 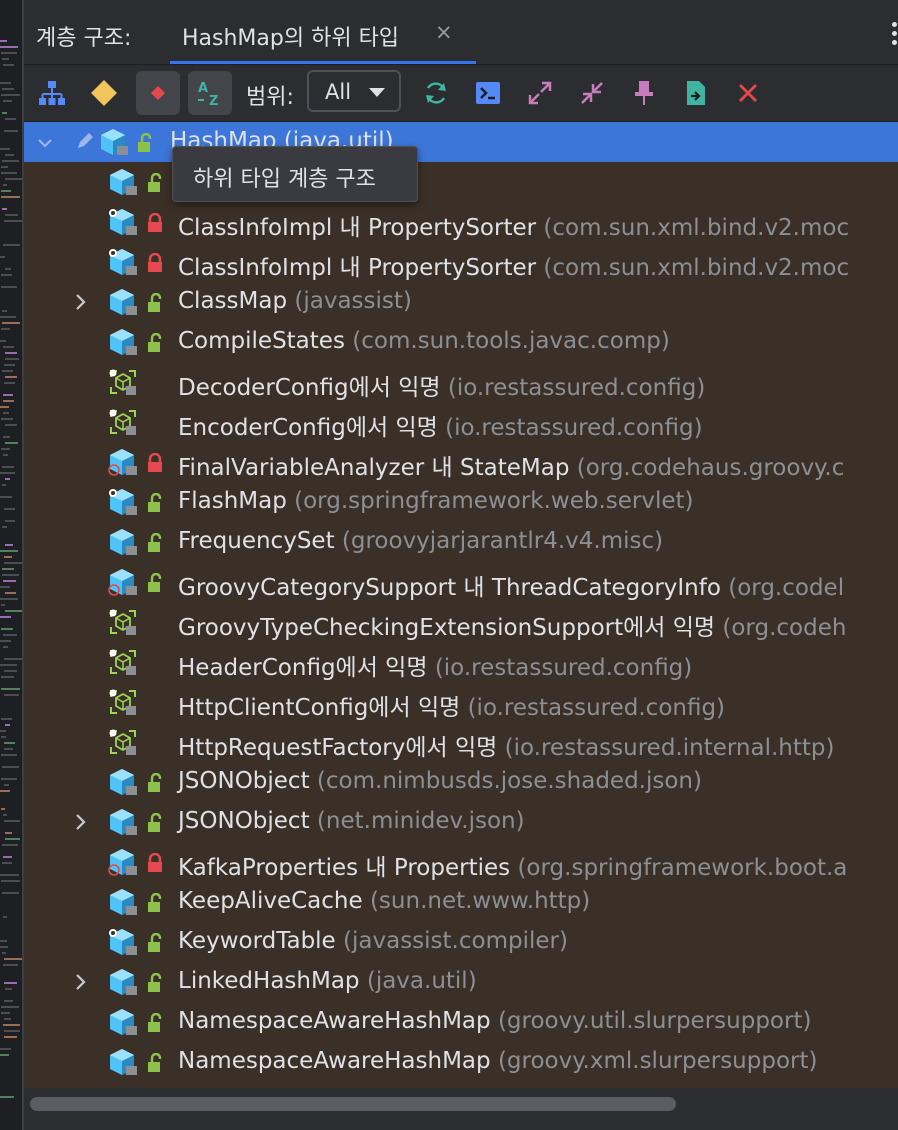 What do you see at coordinates (210, 93) in the screenshot?
I see `sort-alphabetically-button: A Z` at bounding box center [210, 93].